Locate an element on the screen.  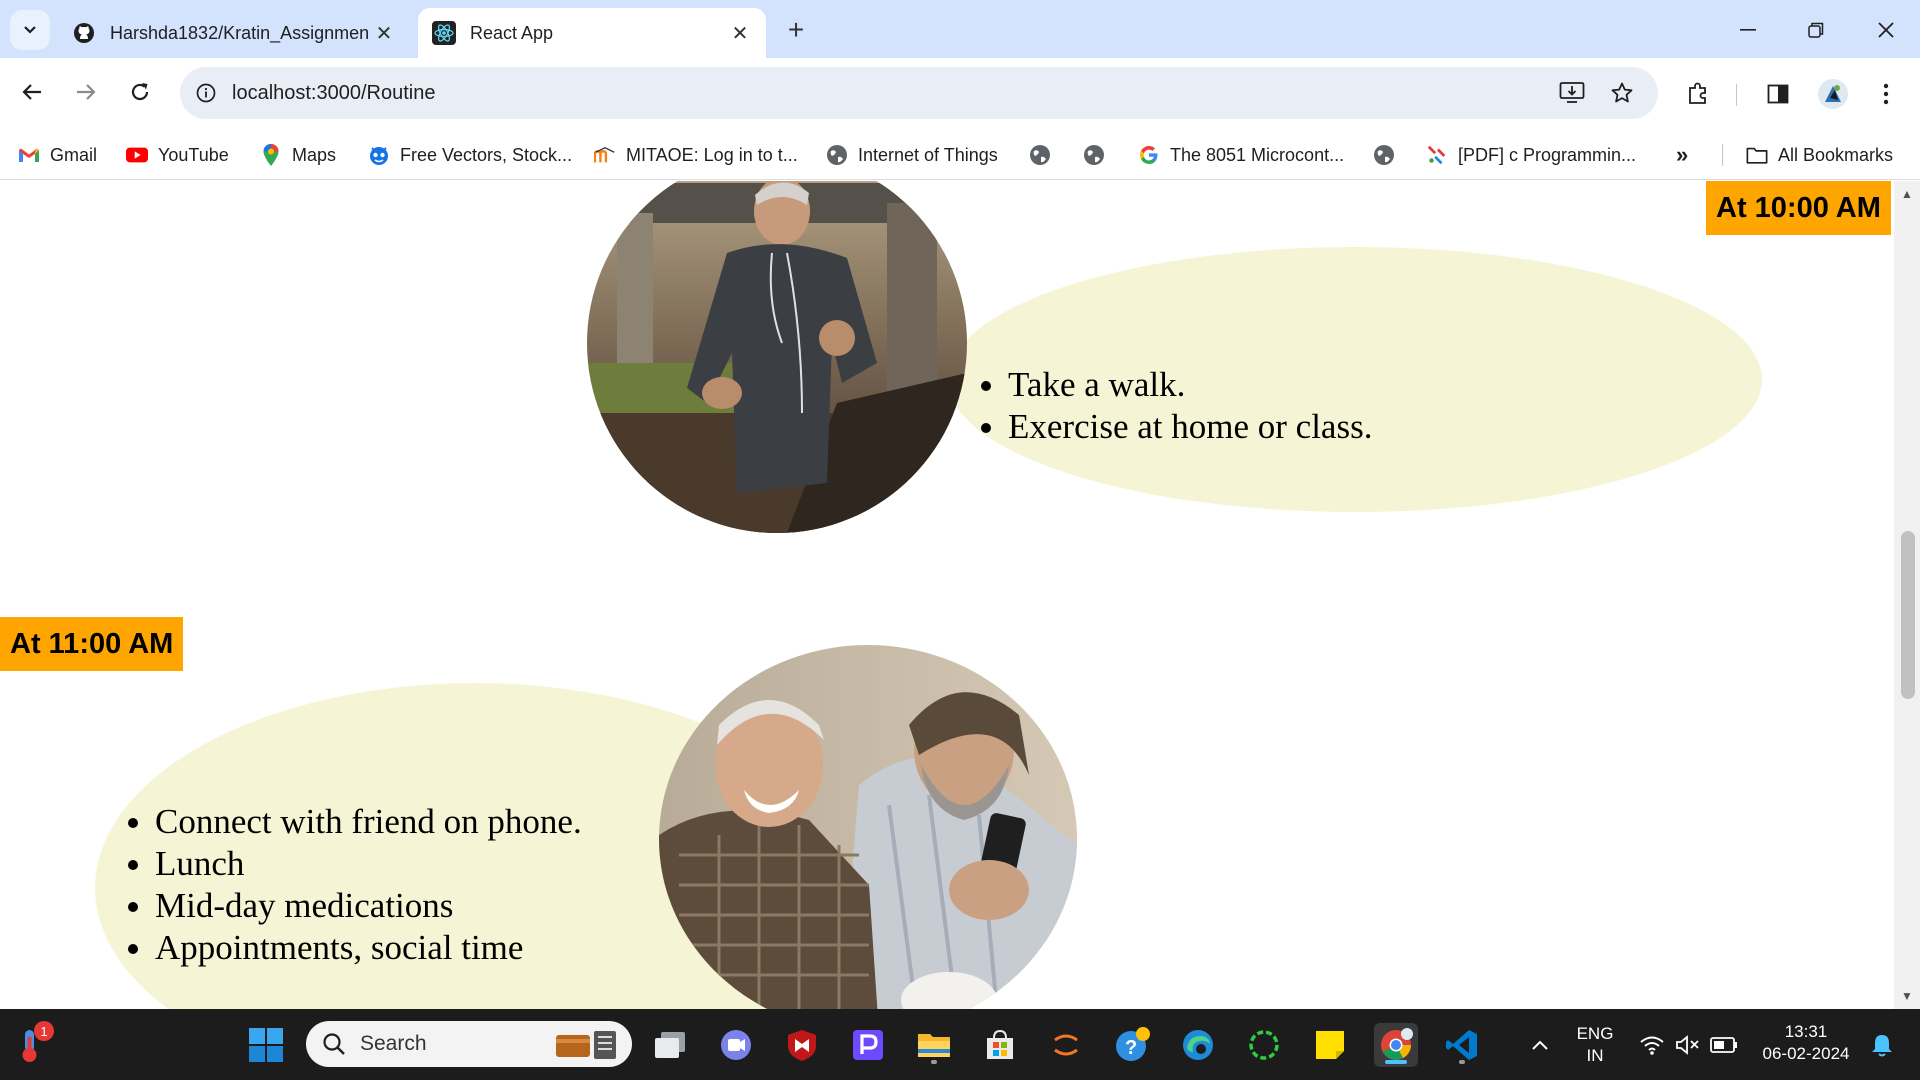
moodle-icon is located at coordinates (605, 155).